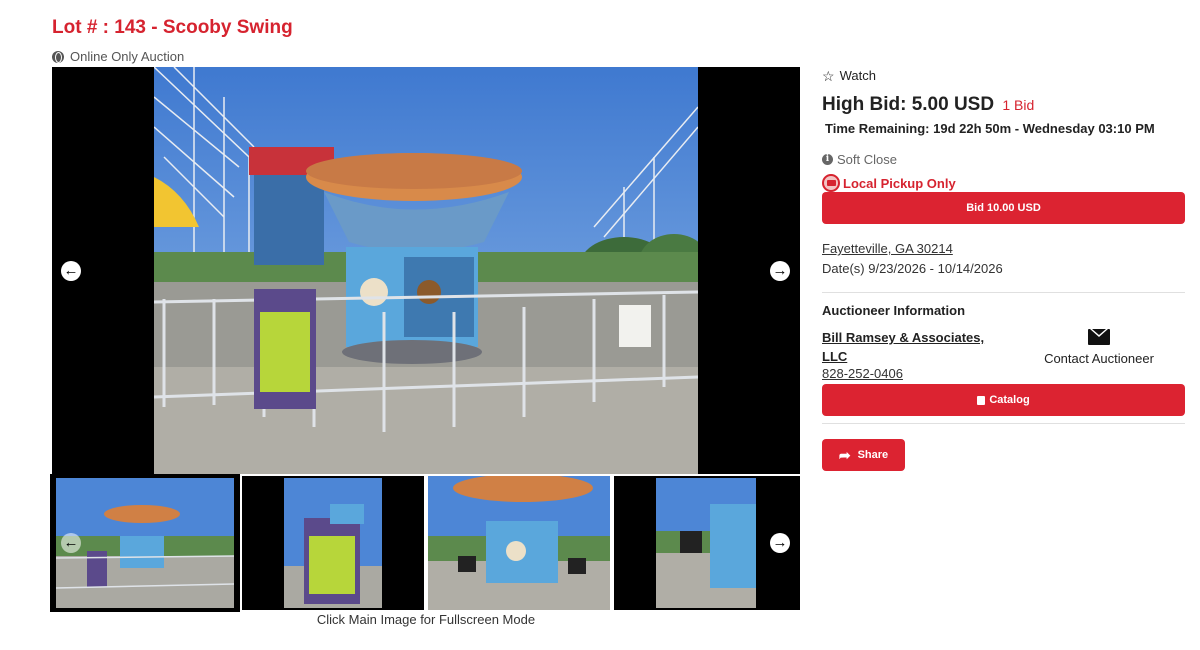 Image resolution: width=1200 pixels, height=650 pixels. Describe the element at coordinates (894, 310) in the screenshot. I see `auctioneer-heading: Auctioneer Information` at that location.